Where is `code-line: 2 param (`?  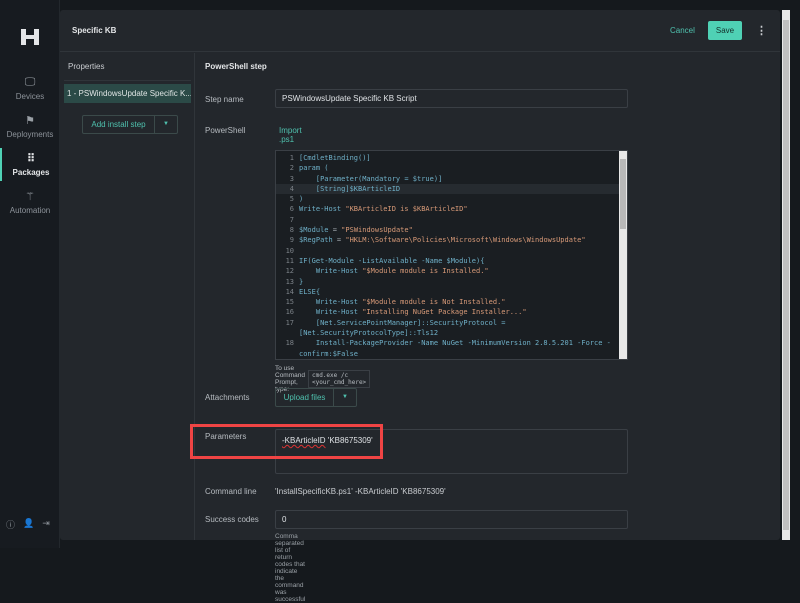
code-line: 2 param ( is located at coordinates (451, 168).